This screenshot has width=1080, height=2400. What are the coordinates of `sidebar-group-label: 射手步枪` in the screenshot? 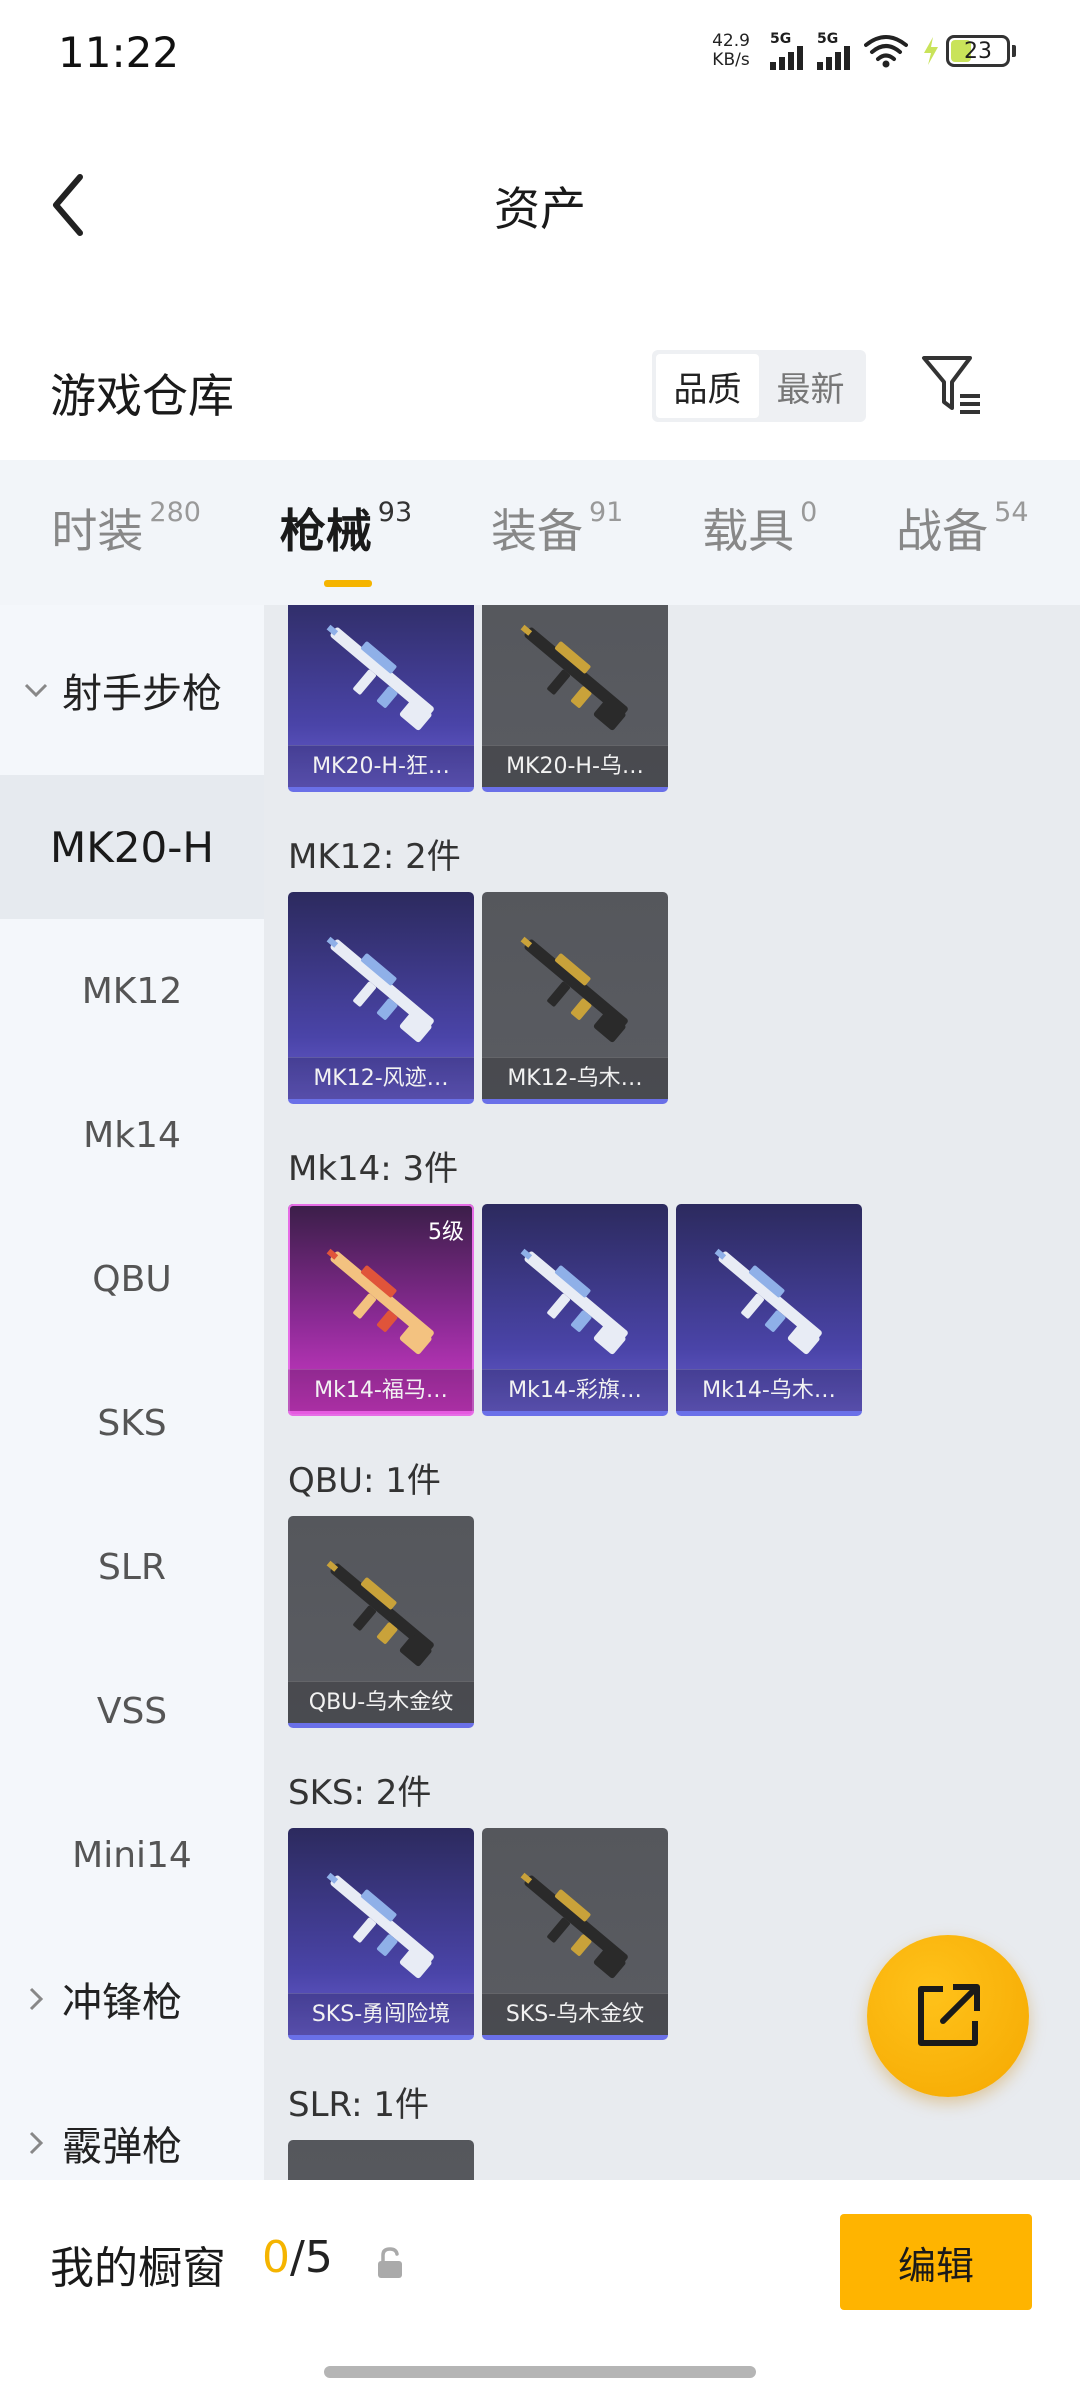 It's located at (142, 694).